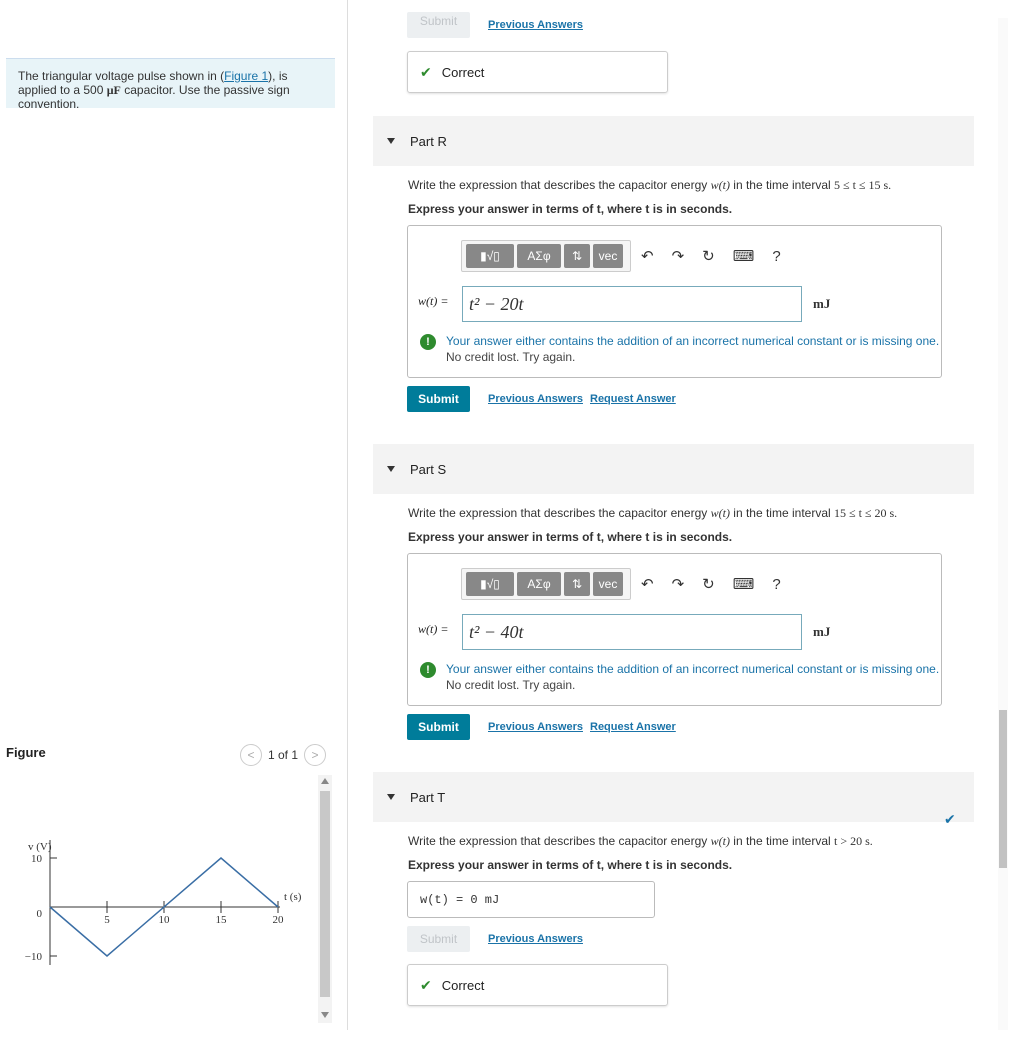  I want to click on scroll-down-icon, so click(325, 1015).